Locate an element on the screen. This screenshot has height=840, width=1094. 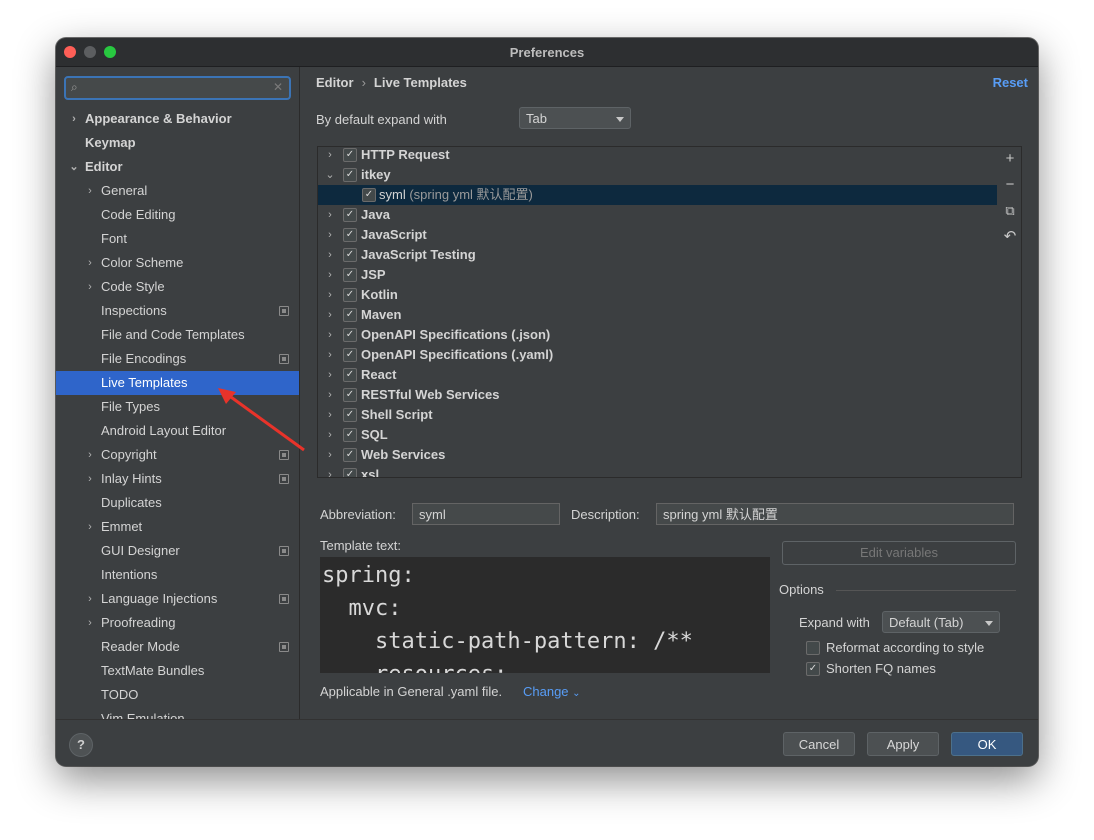
sidebar-item-font: Font is located at coordinates (177, 239).